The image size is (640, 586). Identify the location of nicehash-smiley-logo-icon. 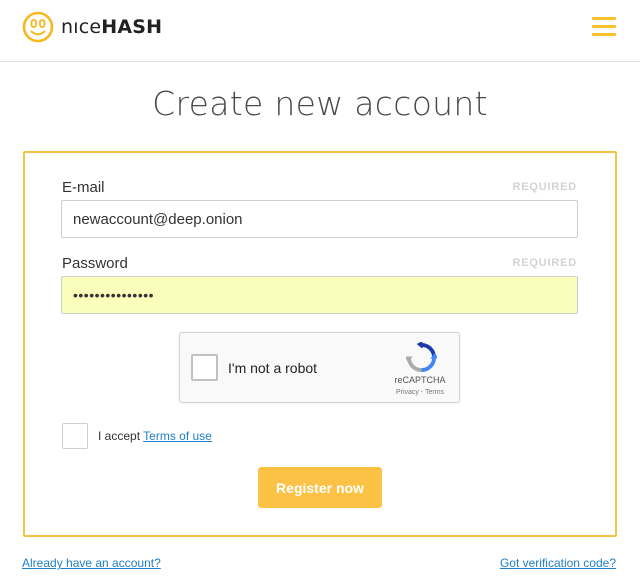
(38, 27).